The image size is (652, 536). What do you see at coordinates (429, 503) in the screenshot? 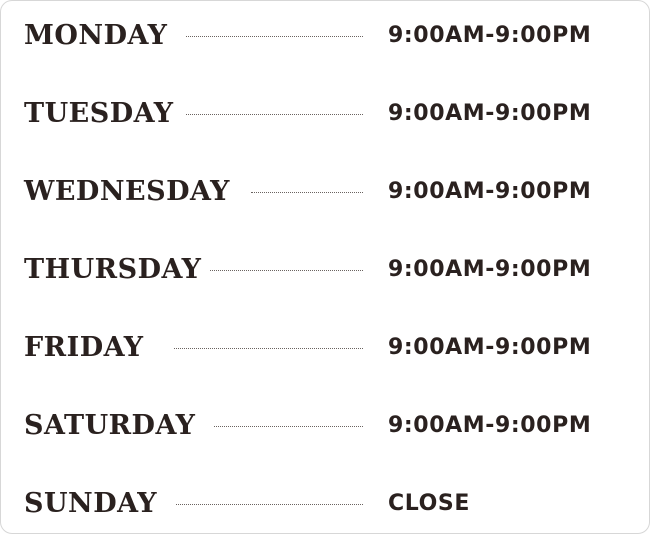
I see `hours-value: CLOSE` at bounding box center [429, 503].